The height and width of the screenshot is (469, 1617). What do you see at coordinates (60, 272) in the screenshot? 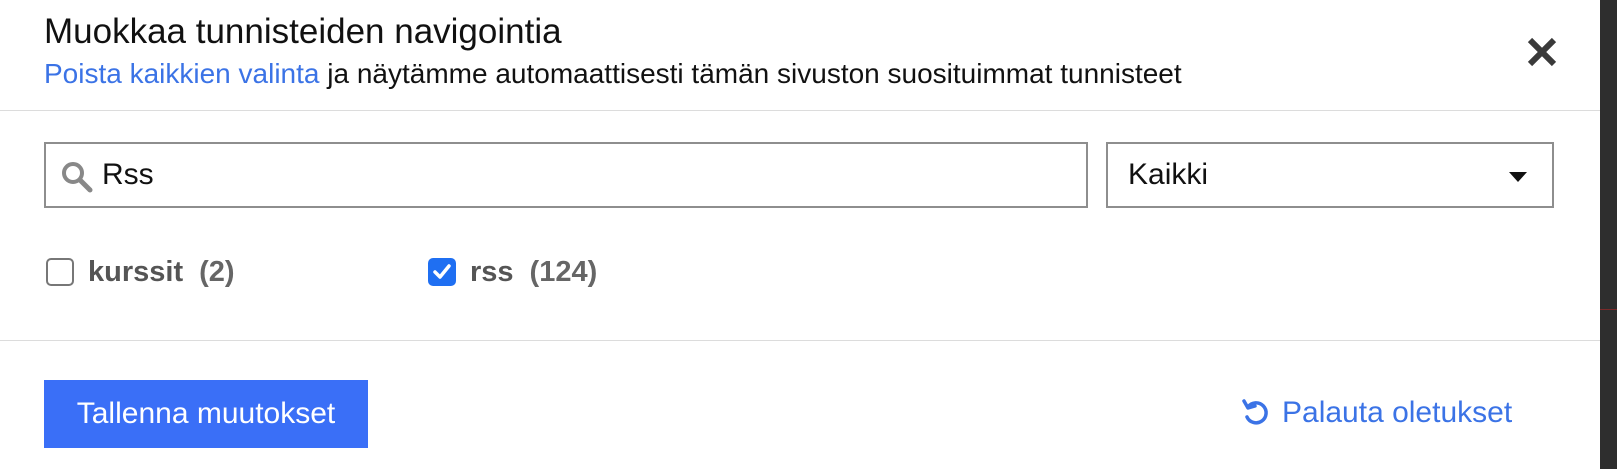
I see `checkbox-unchecked` at bounding box center [60, 272].